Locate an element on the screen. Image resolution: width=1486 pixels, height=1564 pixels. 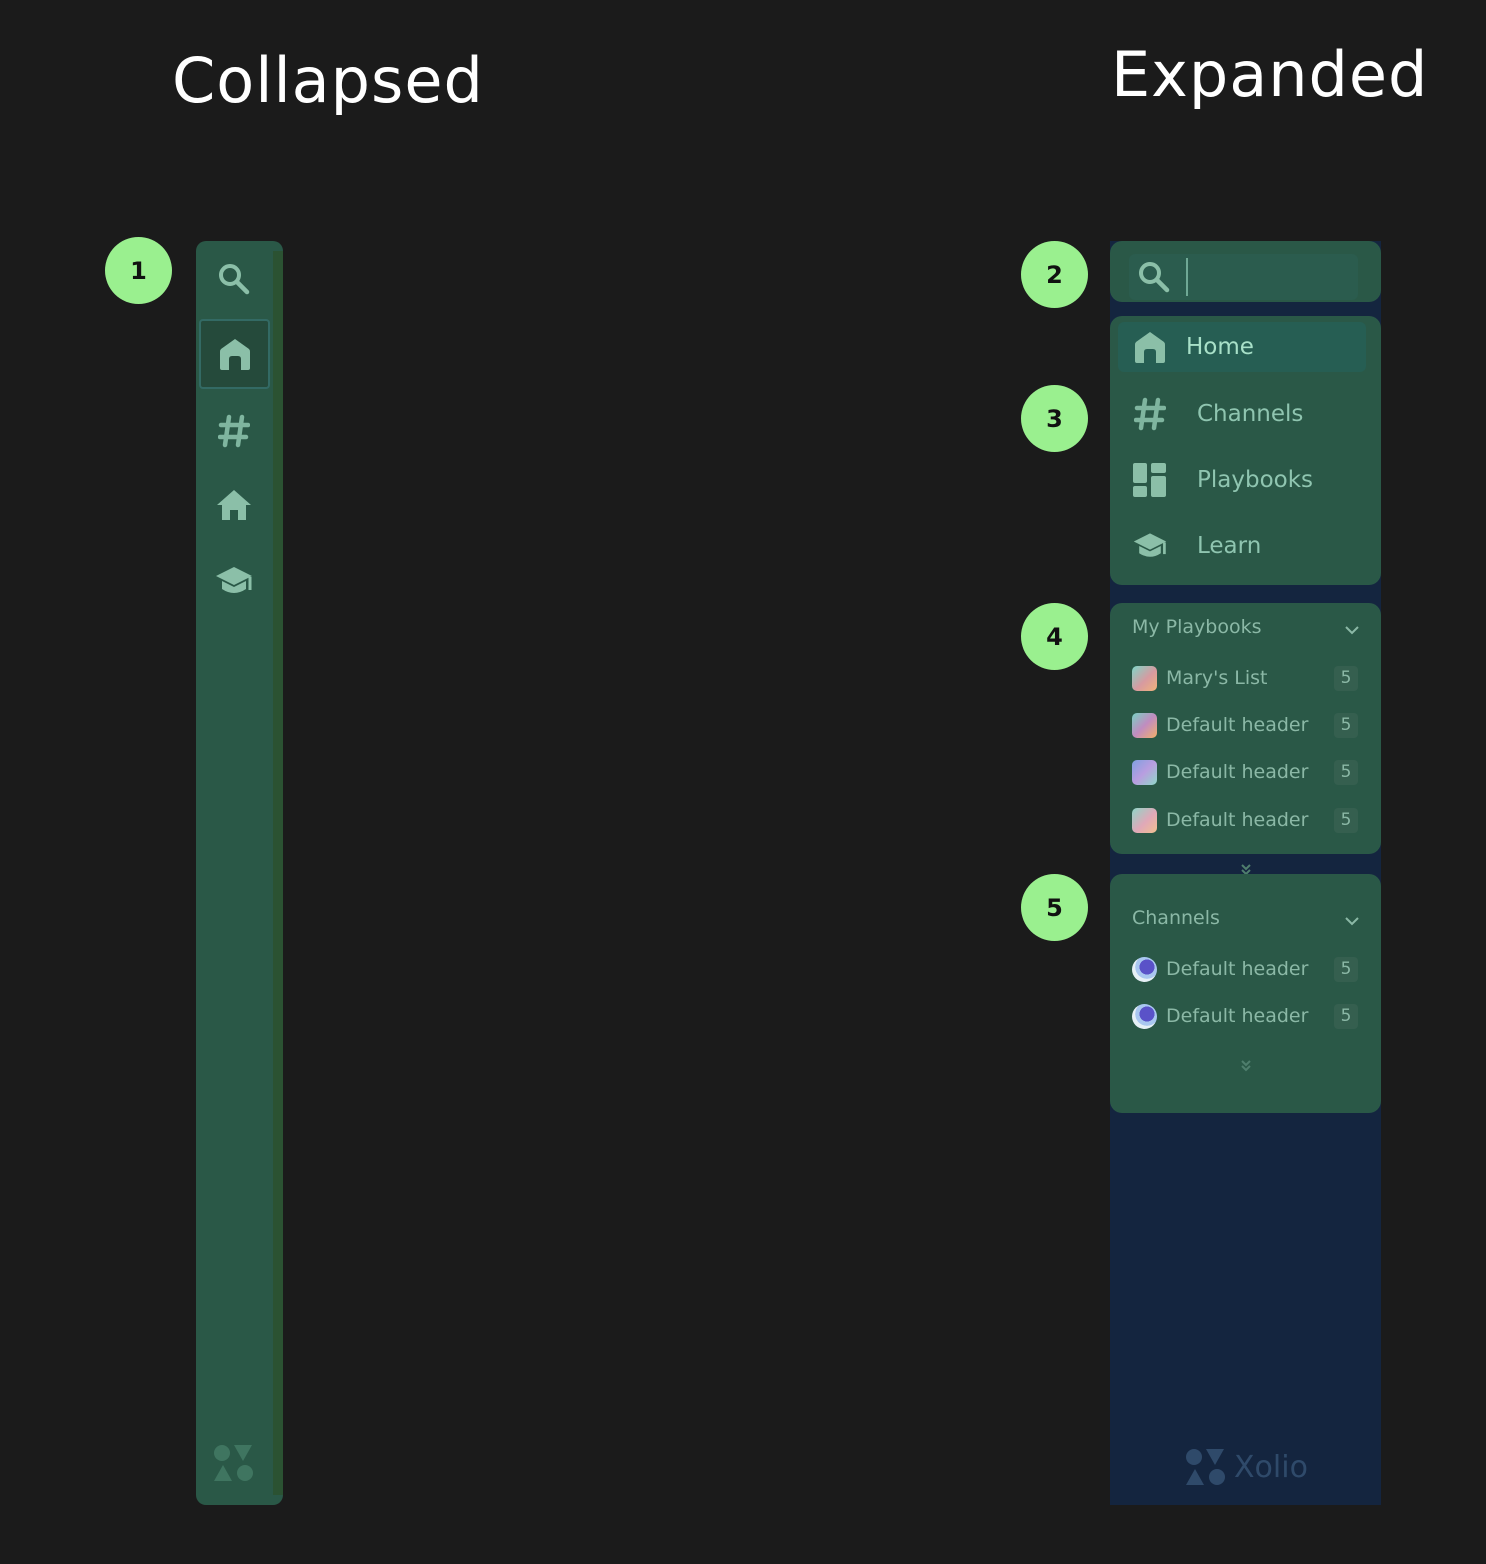
search-card is located at coordinates (1245, 271).